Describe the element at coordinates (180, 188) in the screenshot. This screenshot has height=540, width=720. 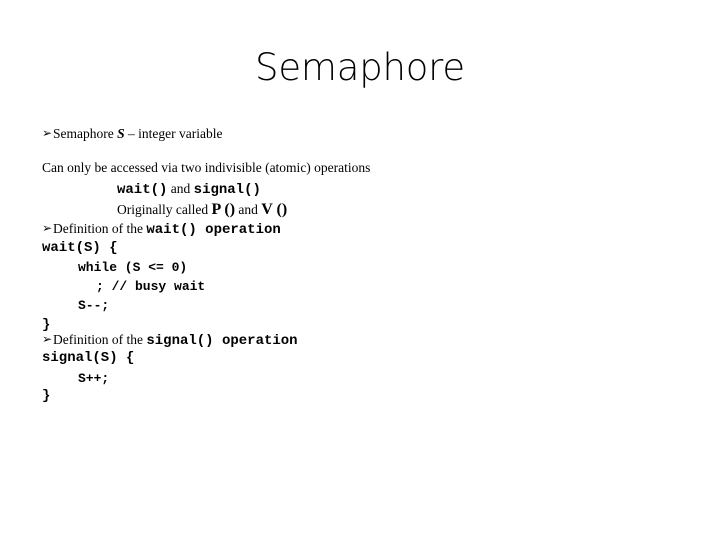
I see `operations-conjunction: and` at that location.